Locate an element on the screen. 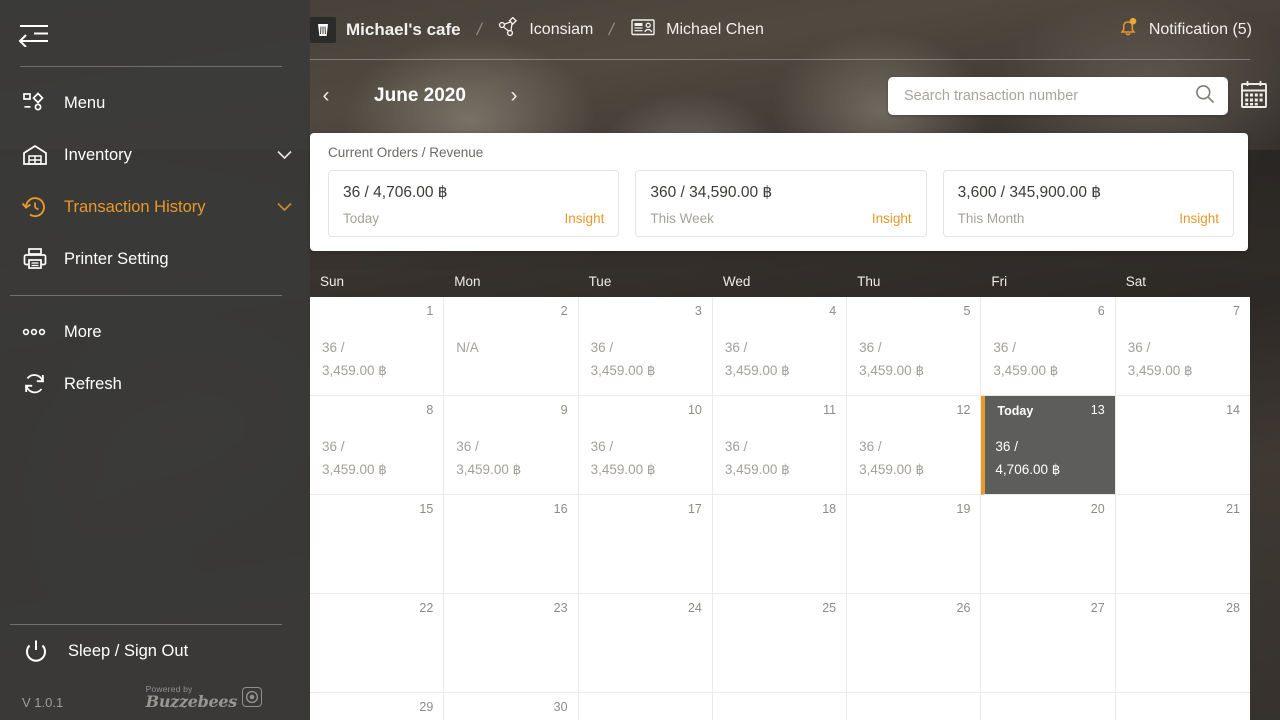  powered-by-badge: Powered by Buzzebees is located at coordinates (204, 697).